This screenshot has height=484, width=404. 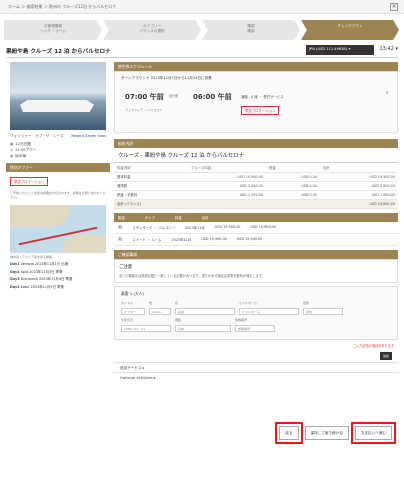 What do you see at coordinates (58, 167) in the screenshot?
I see `promo-header: 特別オファー` at bounding box center [58, 167].